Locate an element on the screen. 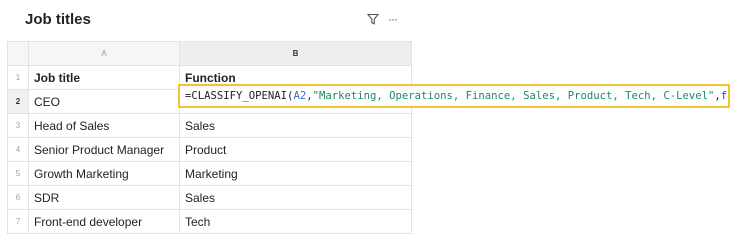 This screenshot has width=750, height=245. column-header-a: A is located at coordinates (104, 53).